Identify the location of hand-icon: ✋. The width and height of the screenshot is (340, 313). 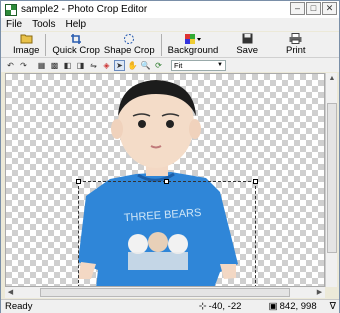
(132, 65).